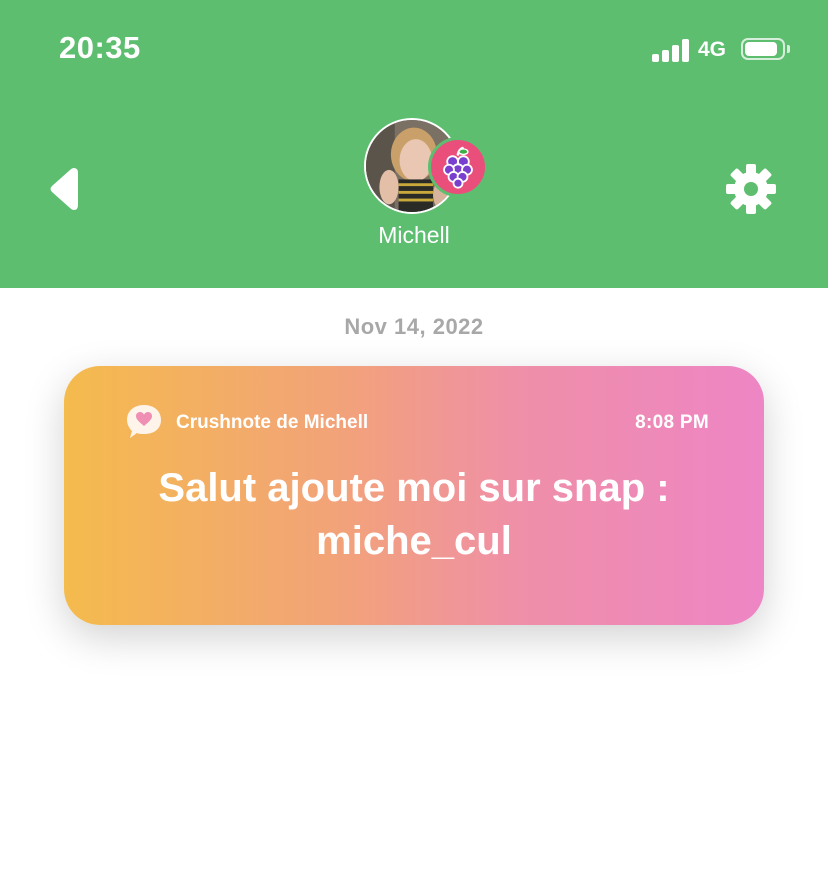 Image resolution: width=828 pixels, height=882 pixels. Describe the element at coordinates (671, 50) in the screenshot. I see `signal-strength-icon` at that location.